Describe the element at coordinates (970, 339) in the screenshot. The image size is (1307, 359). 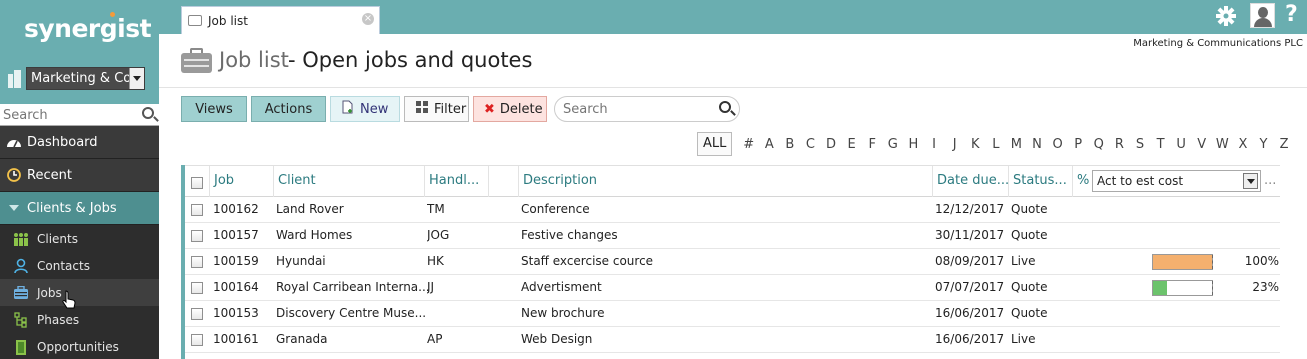
I see `cell-date: 16/06/2017` at that location.